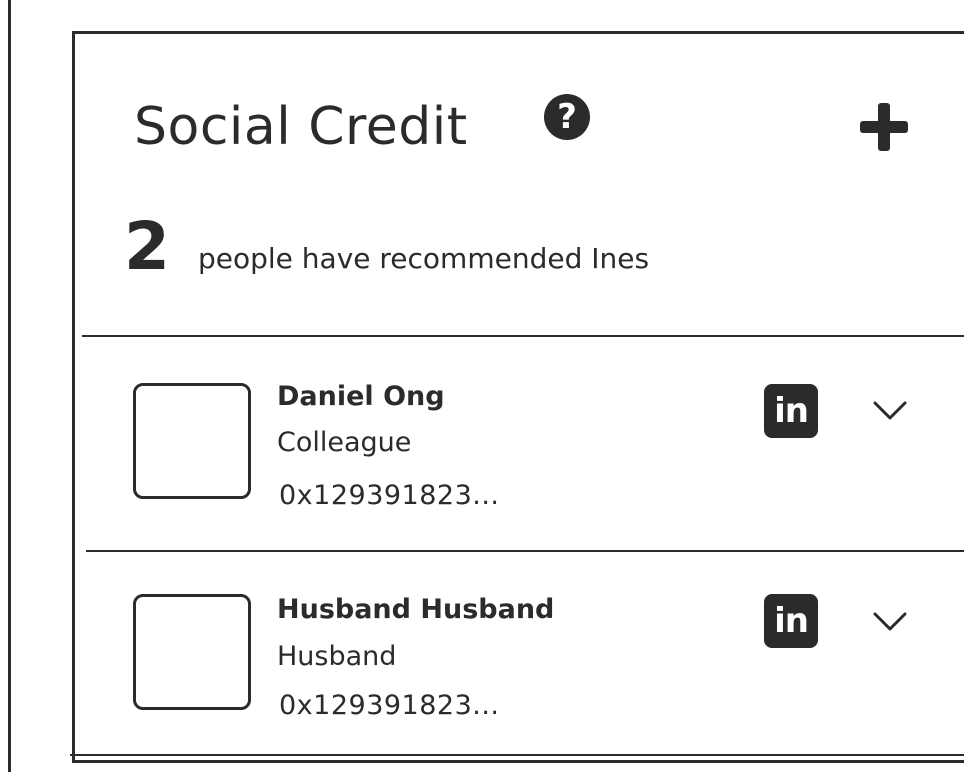 The height and width of the screenshot is (772, 964). What do you see at coordinates (567, 117) in the screenshot?
I see `question-circle-icon: ?` at bounding box center [567, 117].